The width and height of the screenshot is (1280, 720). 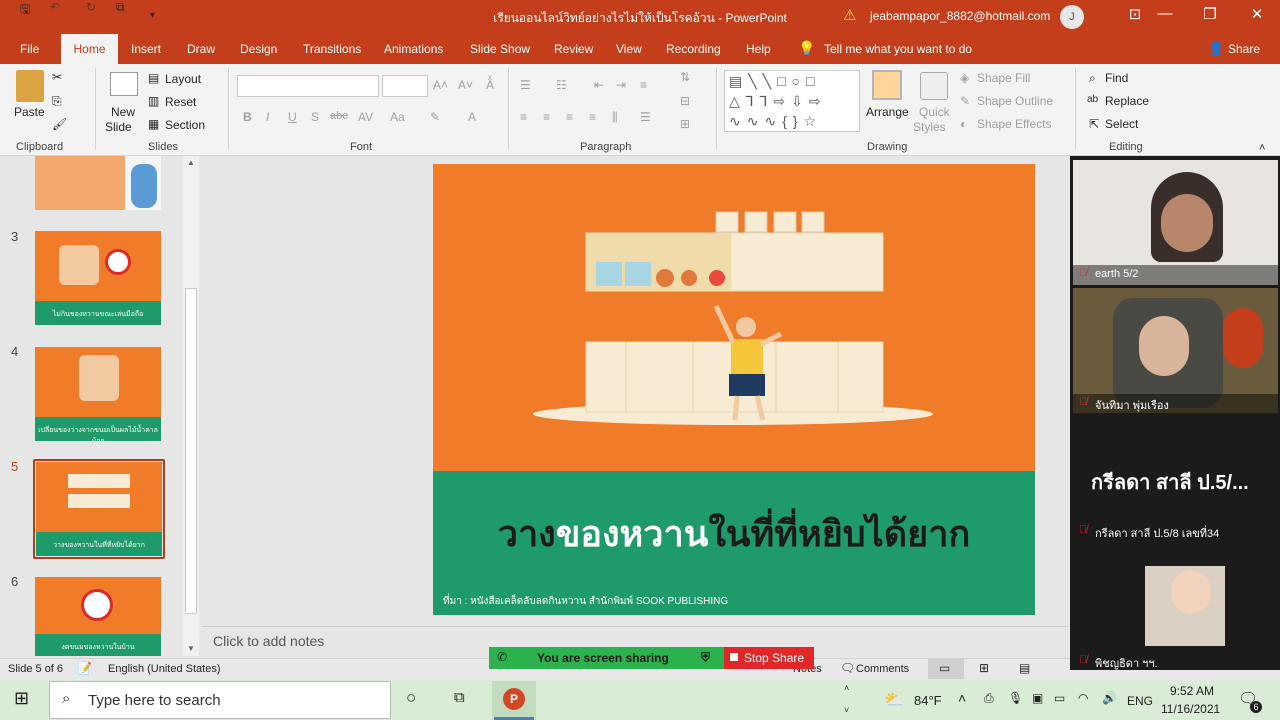 I want to click on new-slide-label: New, so click(x=123, y=112).